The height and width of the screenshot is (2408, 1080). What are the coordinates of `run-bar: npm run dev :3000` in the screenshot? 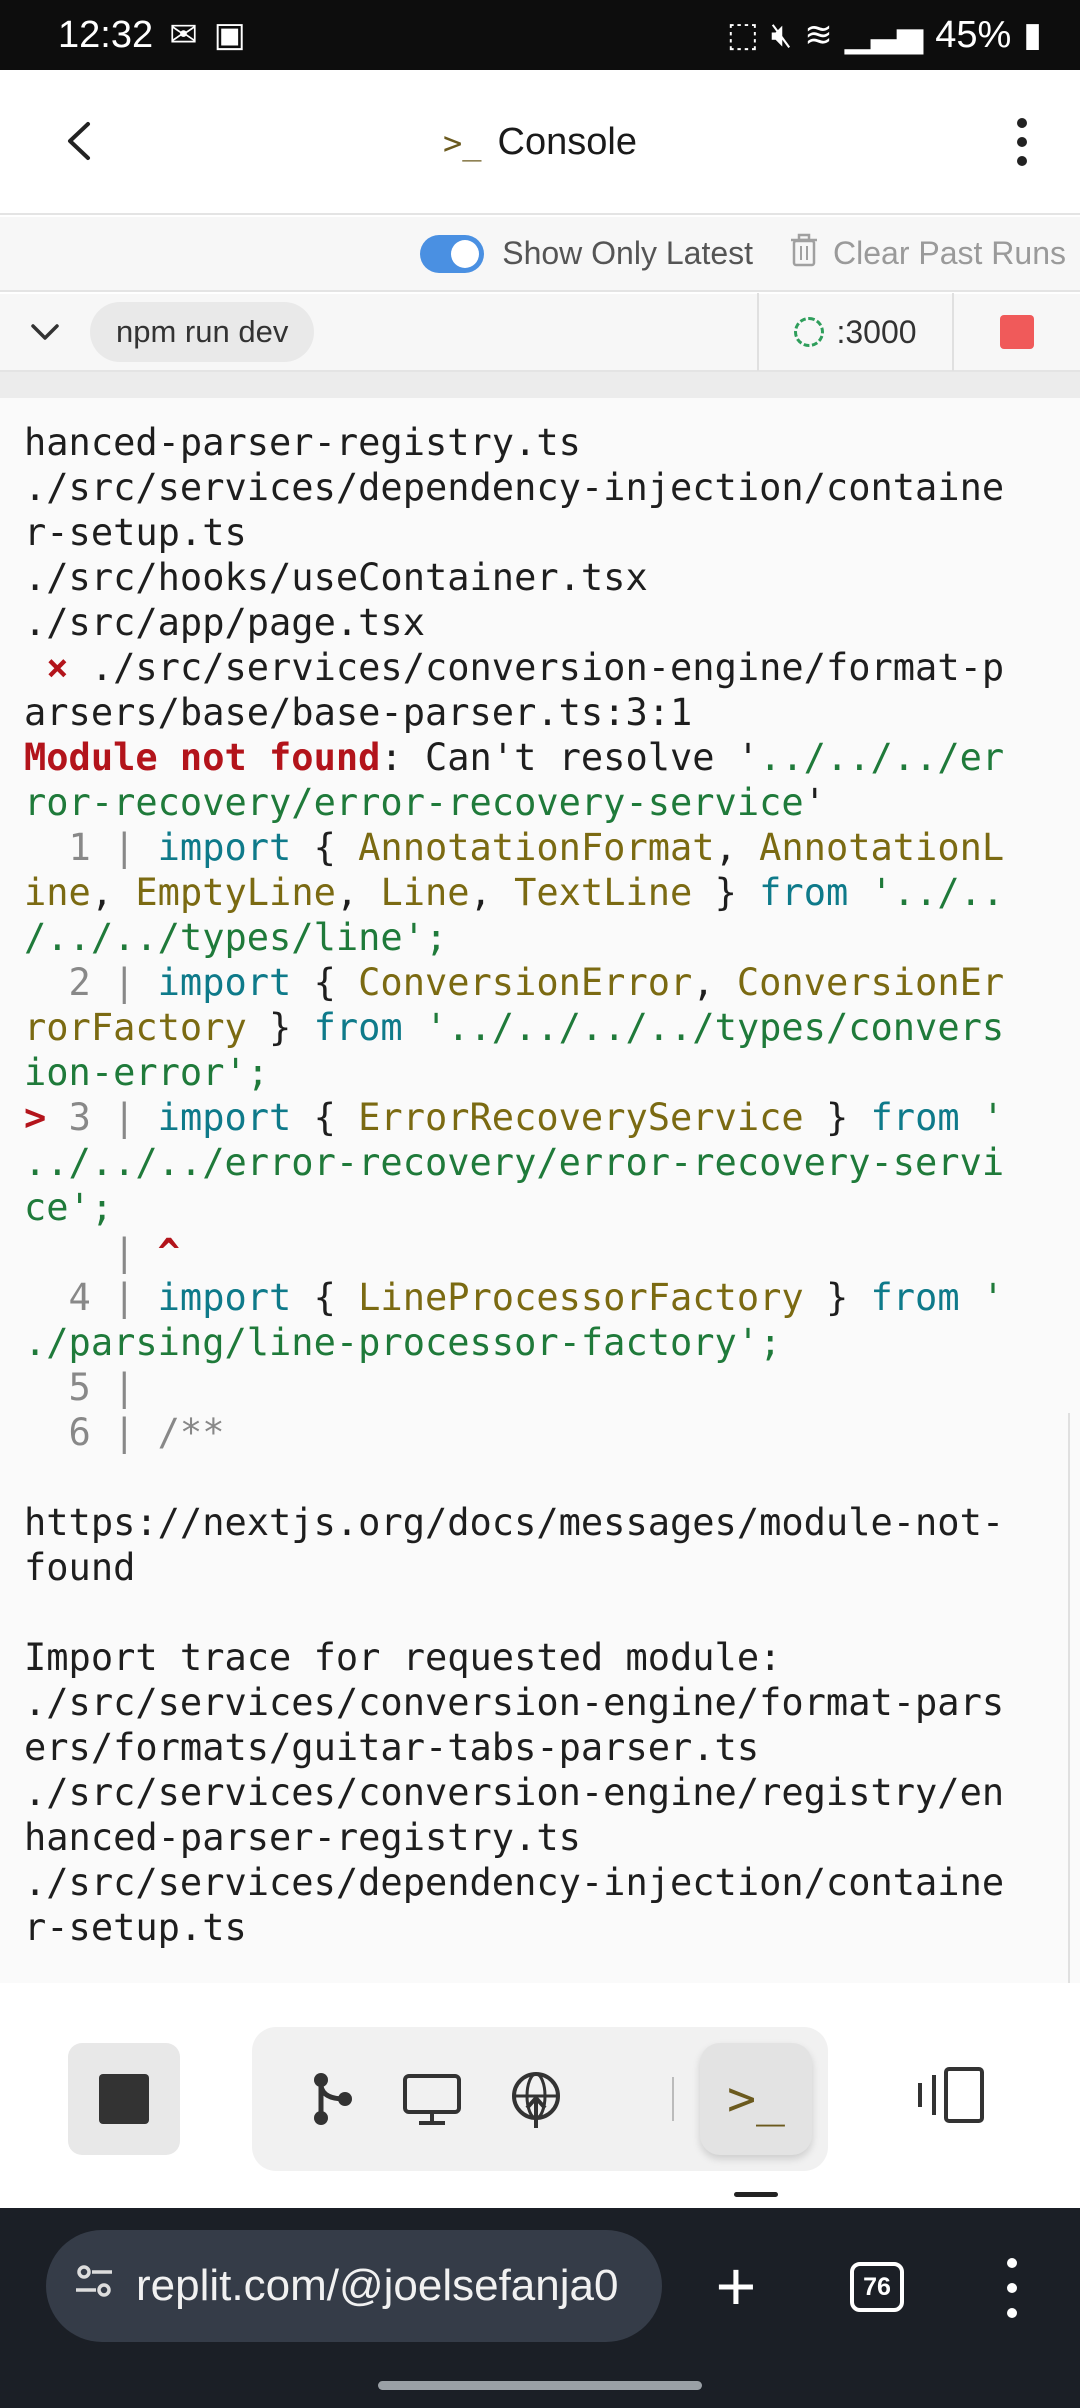 It's located at (540, 332).